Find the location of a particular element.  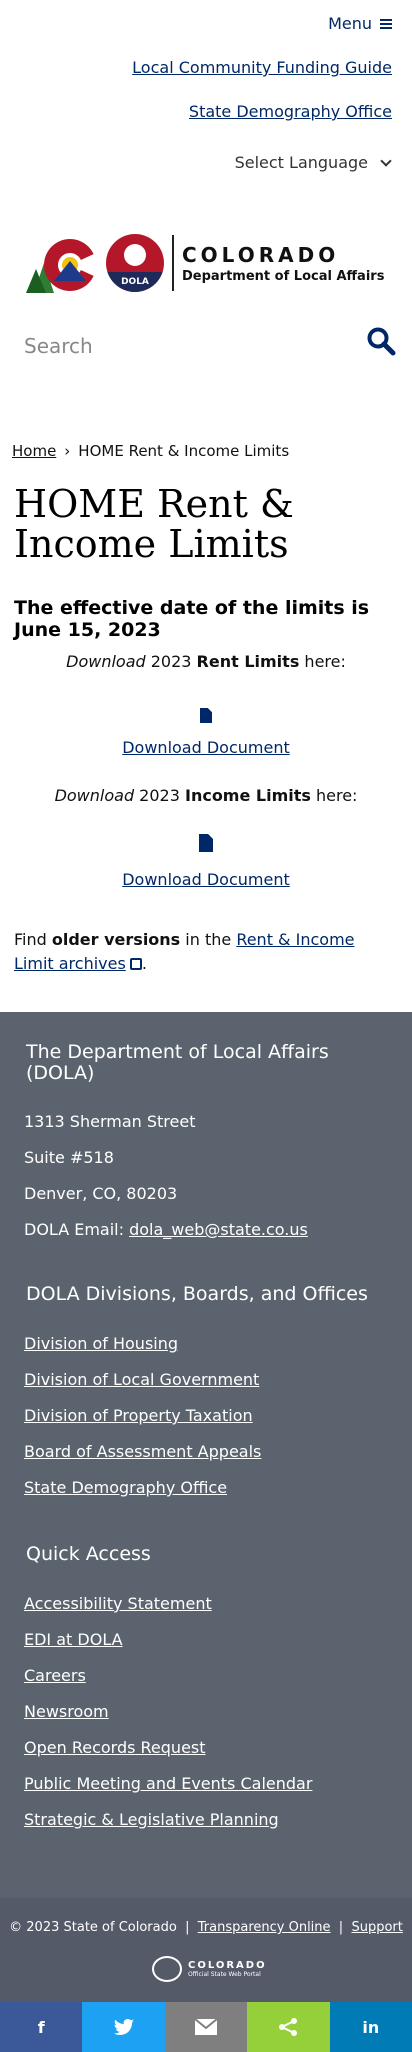

share-icon is located at coordinates (288, 2027).